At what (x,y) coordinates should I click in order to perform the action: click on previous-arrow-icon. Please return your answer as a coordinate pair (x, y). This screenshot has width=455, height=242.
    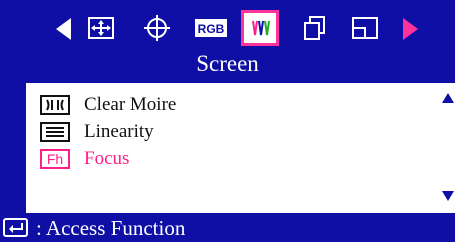
    Looking at the image, I should click on (63, 29).